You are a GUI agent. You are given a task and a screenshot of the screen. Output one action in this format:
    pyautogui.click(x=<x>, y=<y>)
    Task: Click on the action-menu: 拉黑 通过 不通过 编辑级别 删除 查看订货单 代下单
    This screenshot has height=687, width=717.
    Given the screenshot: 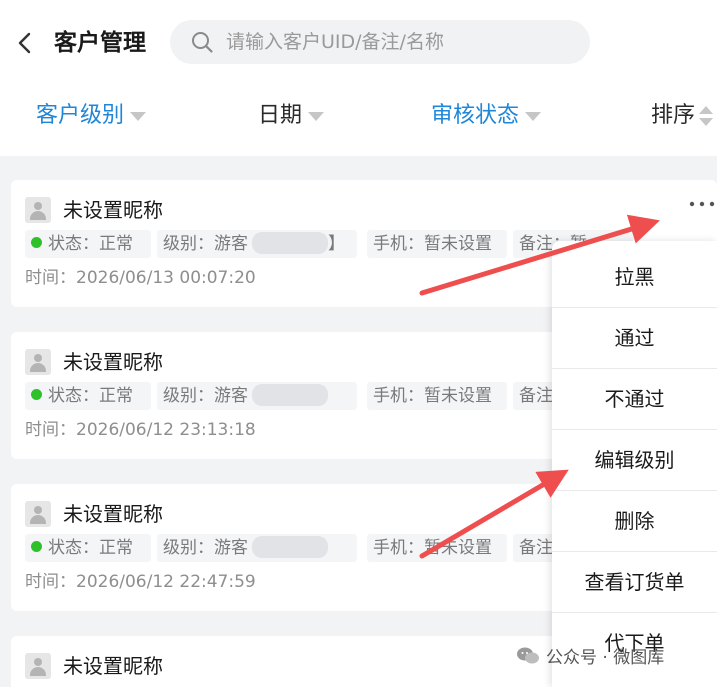 What is the action you would take?
    pyautogui.click(x=634, y=464)
    